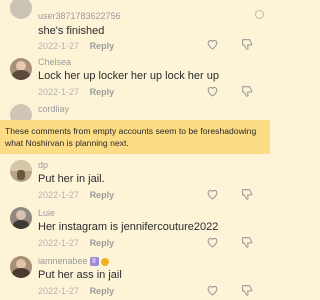 The width and height of the screenshot is (320, 300). What do you see at coordinates (104, 261) in the screenshot?
I see `sun-emoji-icon` at bounding box center [104, 261].